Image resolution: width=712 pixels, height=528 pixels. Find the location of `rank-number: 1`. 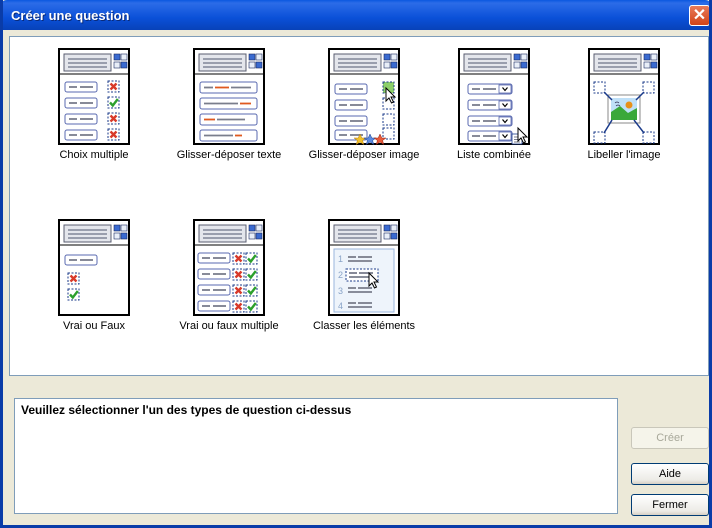

rank-number: 1 is located at coordinates (340, 259).